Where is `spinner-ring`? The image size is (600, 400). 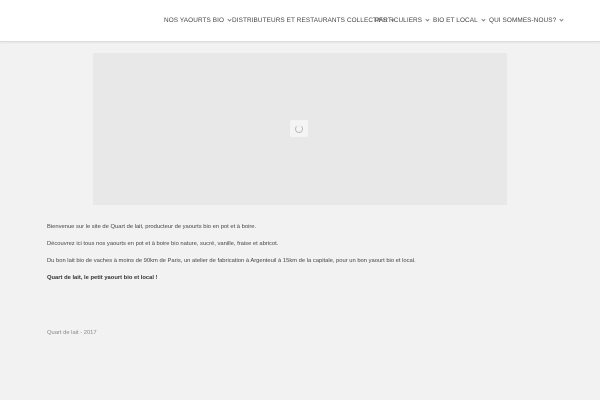 spinner-ring is located at coordinates (299, 128).